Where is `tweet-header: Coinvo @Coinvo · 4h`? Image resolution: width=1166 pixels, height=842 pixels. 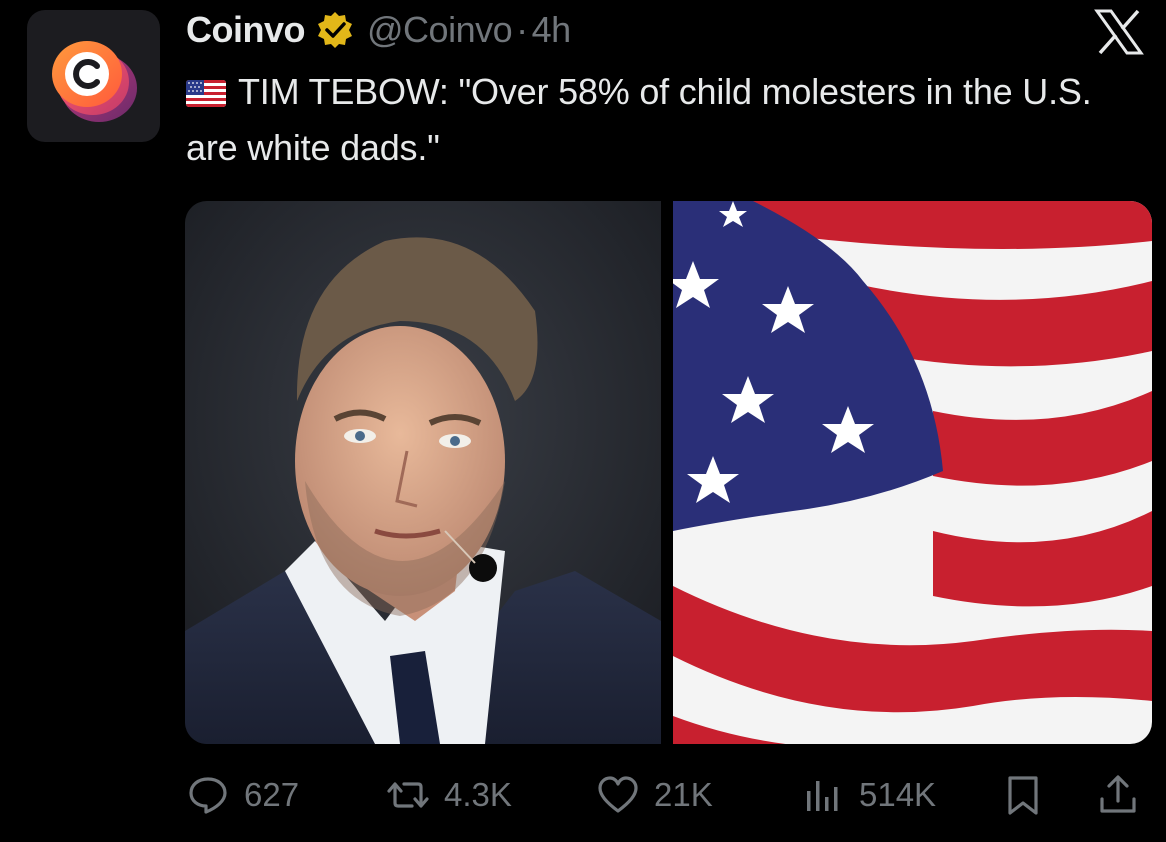 tweet-header: Coinvo @Coinvo · 4h is located at coordinates (378, 30).